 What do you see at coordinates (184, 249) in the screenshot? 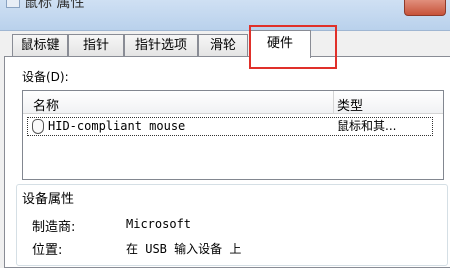
I see `location-value: 在 USB 输入设备 上` at bounding box center [184, 249].